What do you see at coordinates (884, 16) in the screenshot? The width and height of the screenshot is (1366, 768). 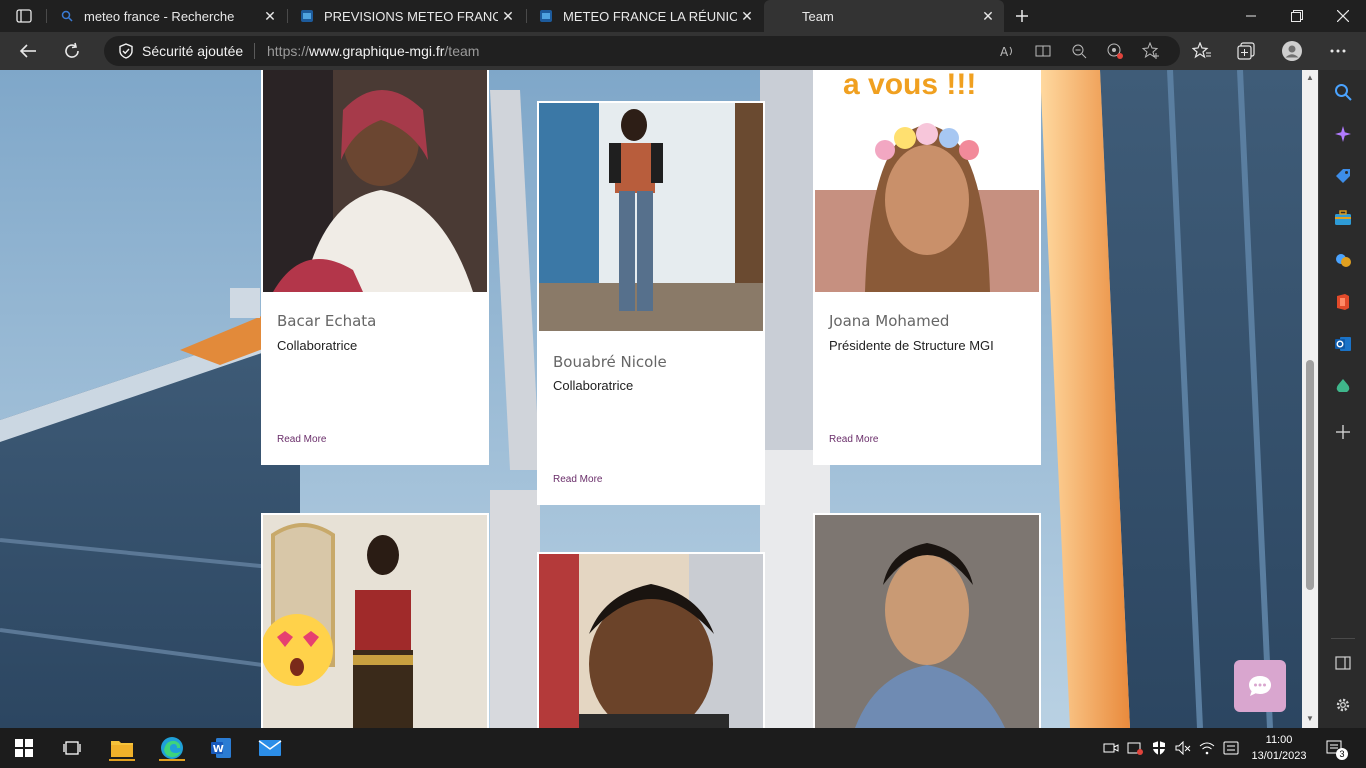 I see `tab-team: Team ✕` at bounding box center [884, 16].